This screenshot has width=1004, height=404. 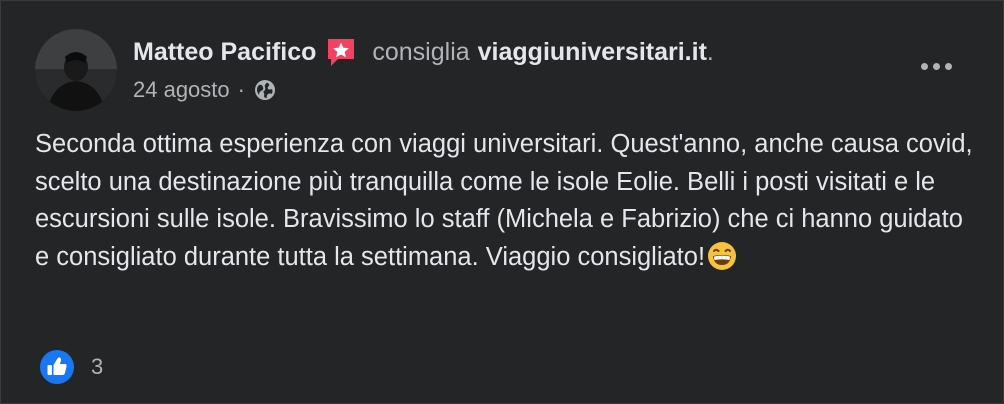 I want to click on post-meta: 24 agosto ·, so click(x=205, y=90).